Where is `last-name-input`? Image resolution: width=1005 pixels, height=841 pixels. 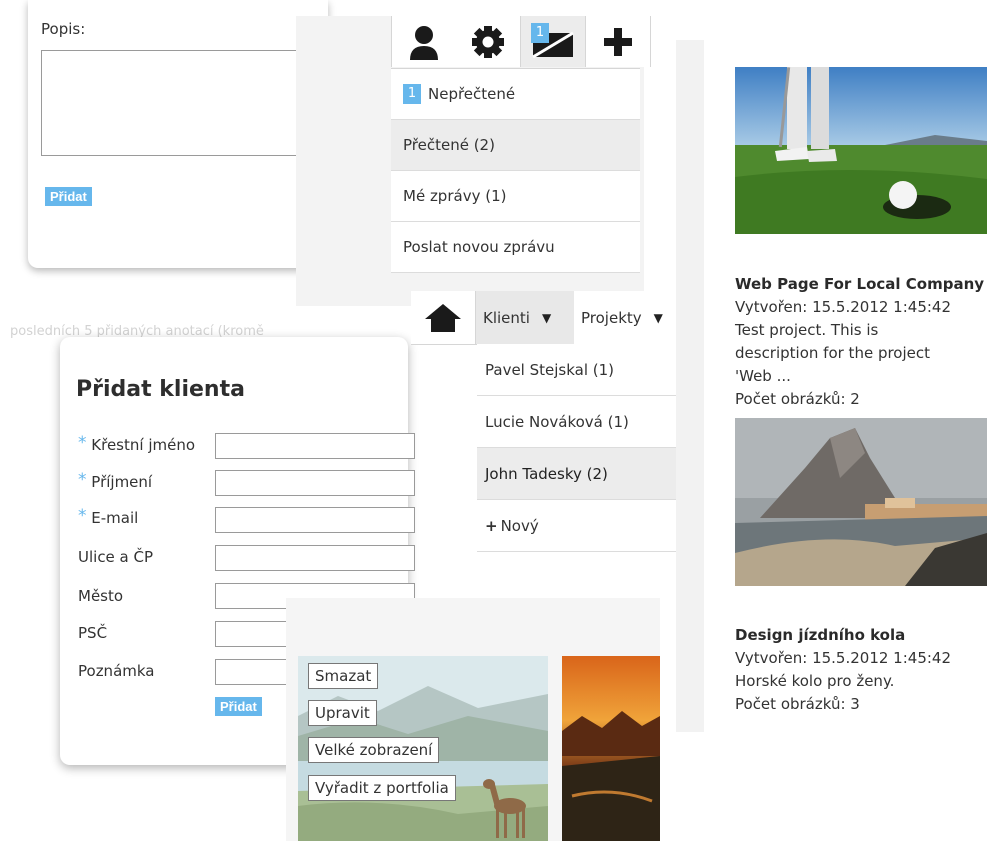
last-name-input is located at coordinates (315, 483).